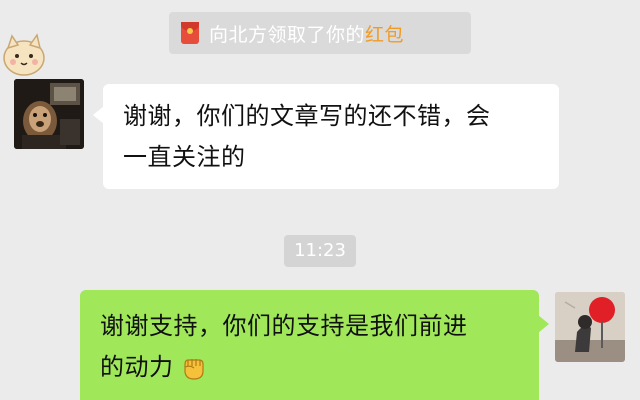  Describe the element at coordinates (307, 116) in the screenshot. I see `incoming-message-line-1: 谢谢，你们的文章写的还不错，会` at that location.